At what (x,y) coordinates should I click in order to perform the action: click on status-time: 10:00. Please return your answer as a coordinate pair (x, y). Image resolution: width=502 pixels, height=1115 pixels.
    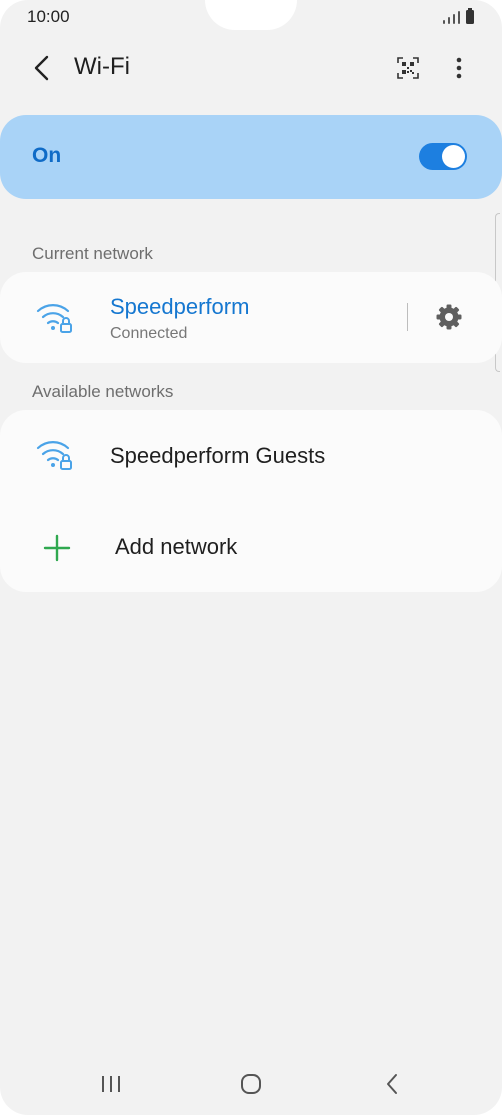
    Looking at the image, I should click on (48, 16).